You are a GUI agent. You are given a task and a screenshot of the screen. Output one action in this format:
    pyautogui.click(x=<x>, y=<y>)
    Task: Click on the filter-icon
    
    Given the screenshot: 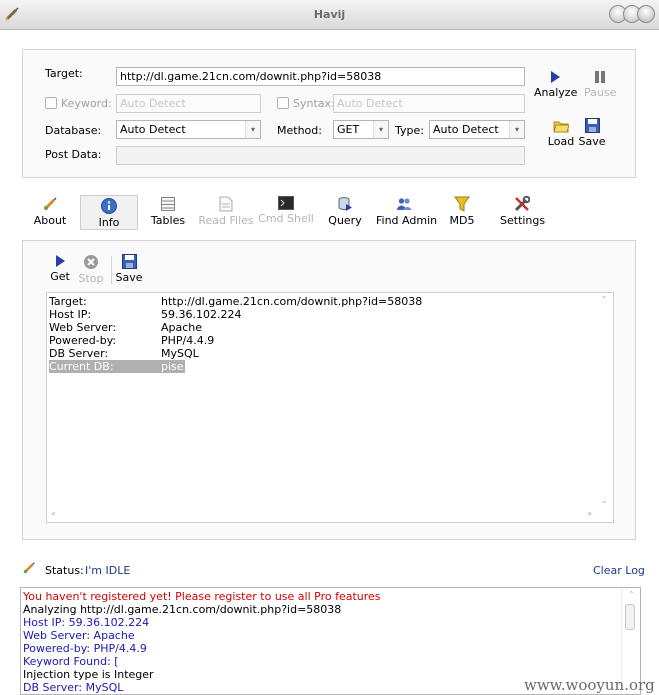 What is the action you would take?
    pyautogui.click(x=462, y=204)
    